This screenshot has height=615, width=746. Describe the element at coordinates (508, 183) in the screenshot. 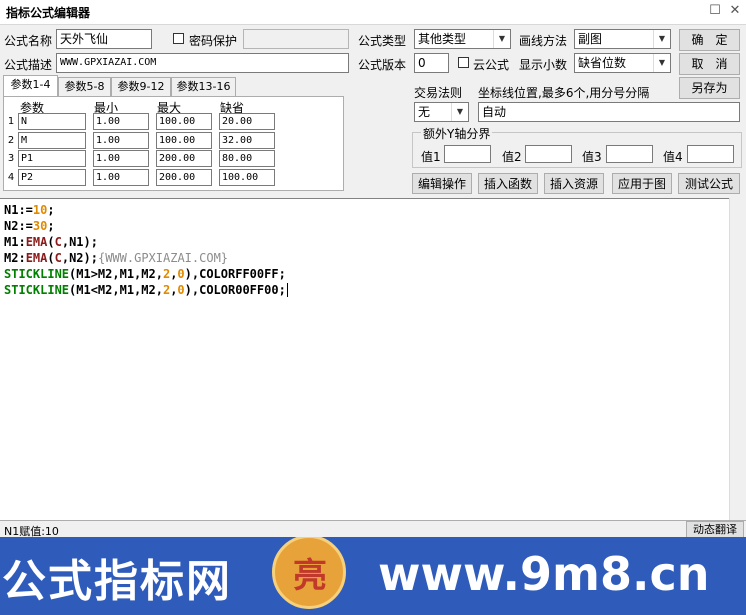

I see `insert-function-button: 插入函数` at that location.